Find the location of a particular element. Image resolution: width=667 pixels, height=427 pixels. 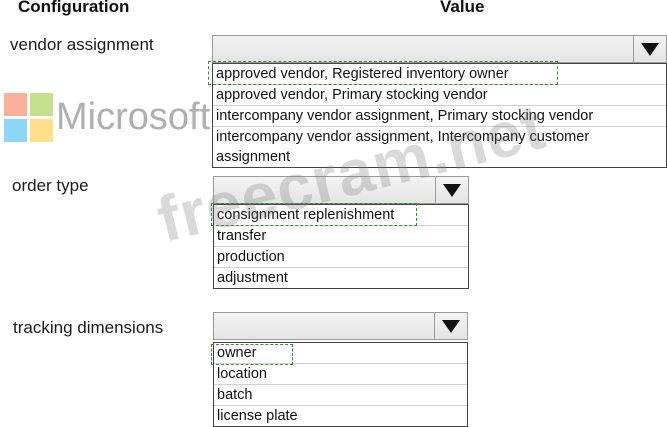

configuration-header: Configuration is located at coordinates (74, 8).